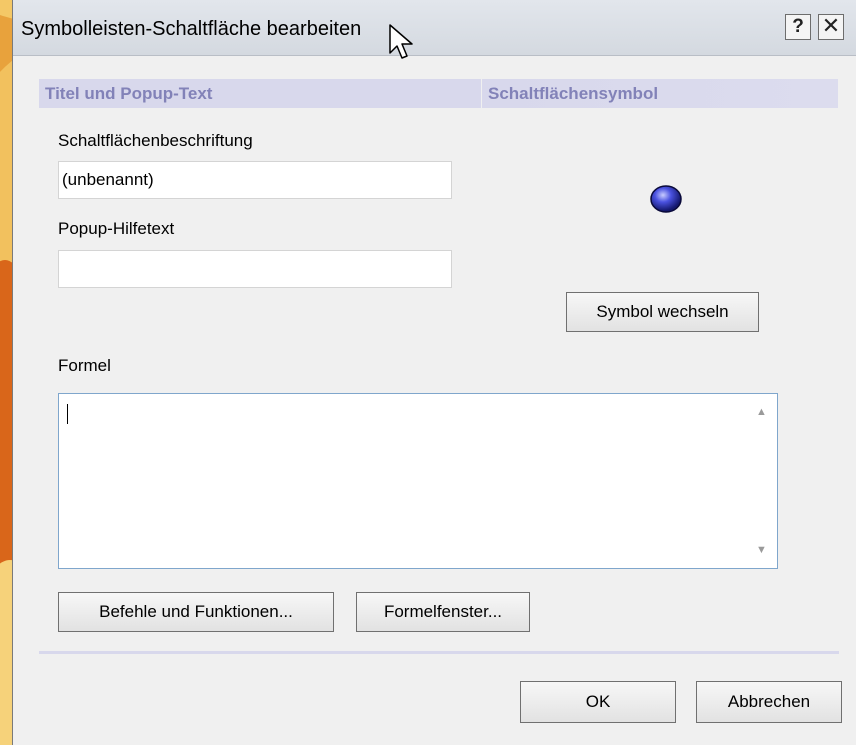 This screenshot has width=856, height=745. I want to click on mouse-pointer-icon, so click(401, 41).